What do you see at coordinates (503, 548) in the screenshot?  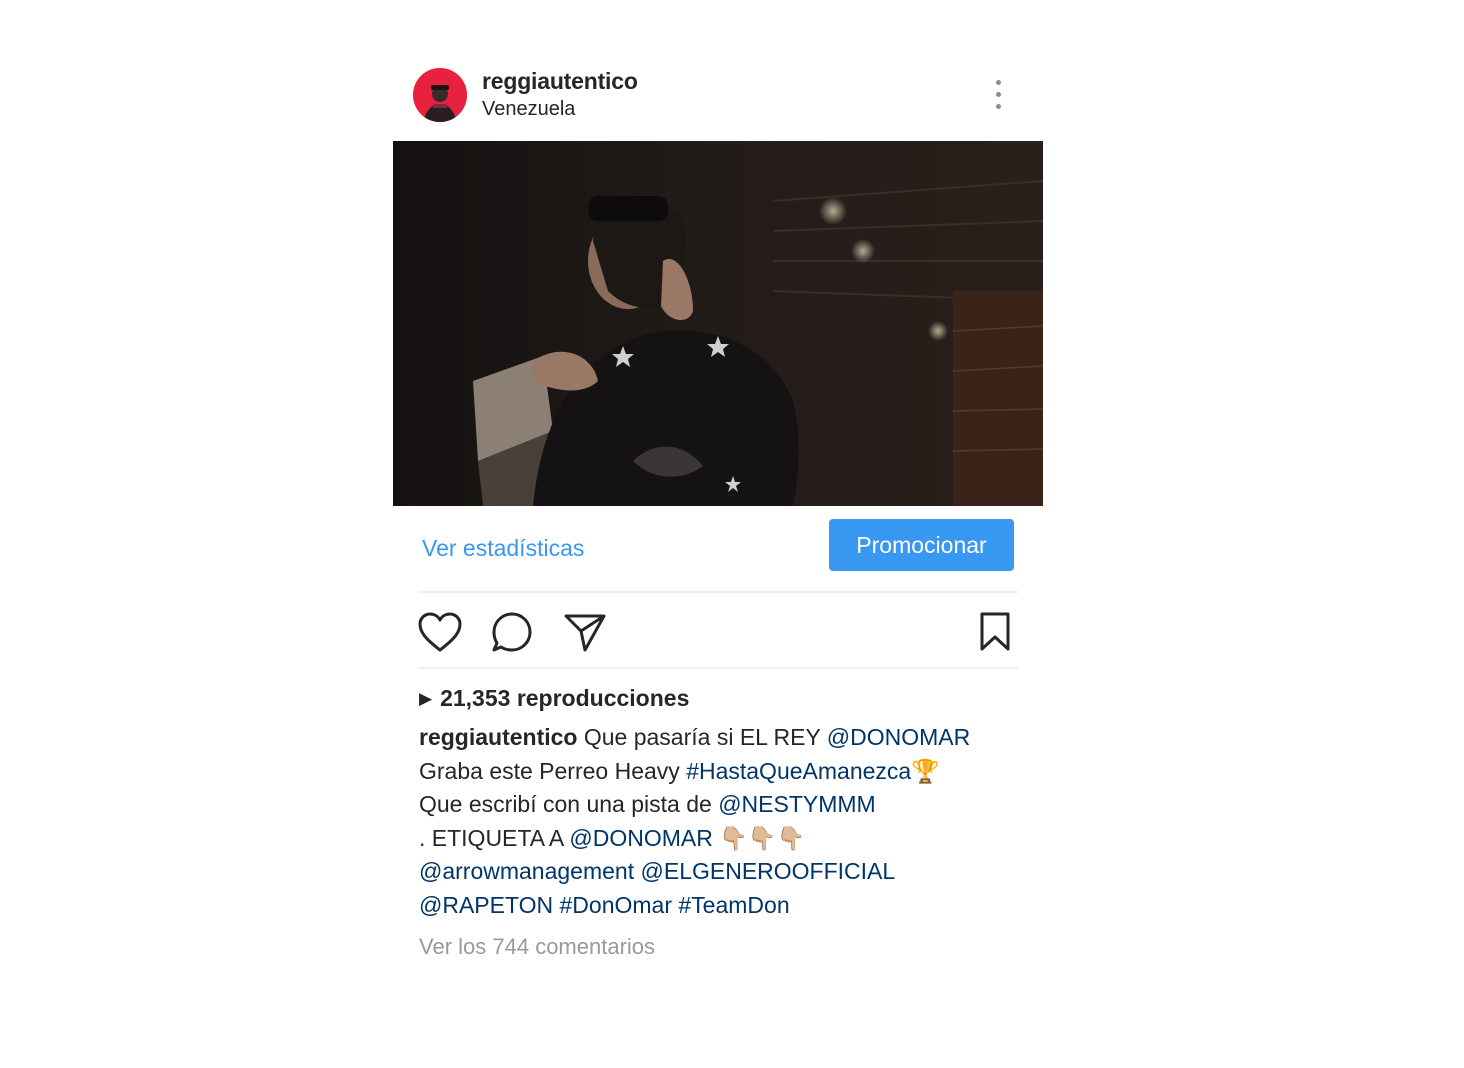 I see `view-insights-link: Ver estadísticas` at bounding box center [503, 548].